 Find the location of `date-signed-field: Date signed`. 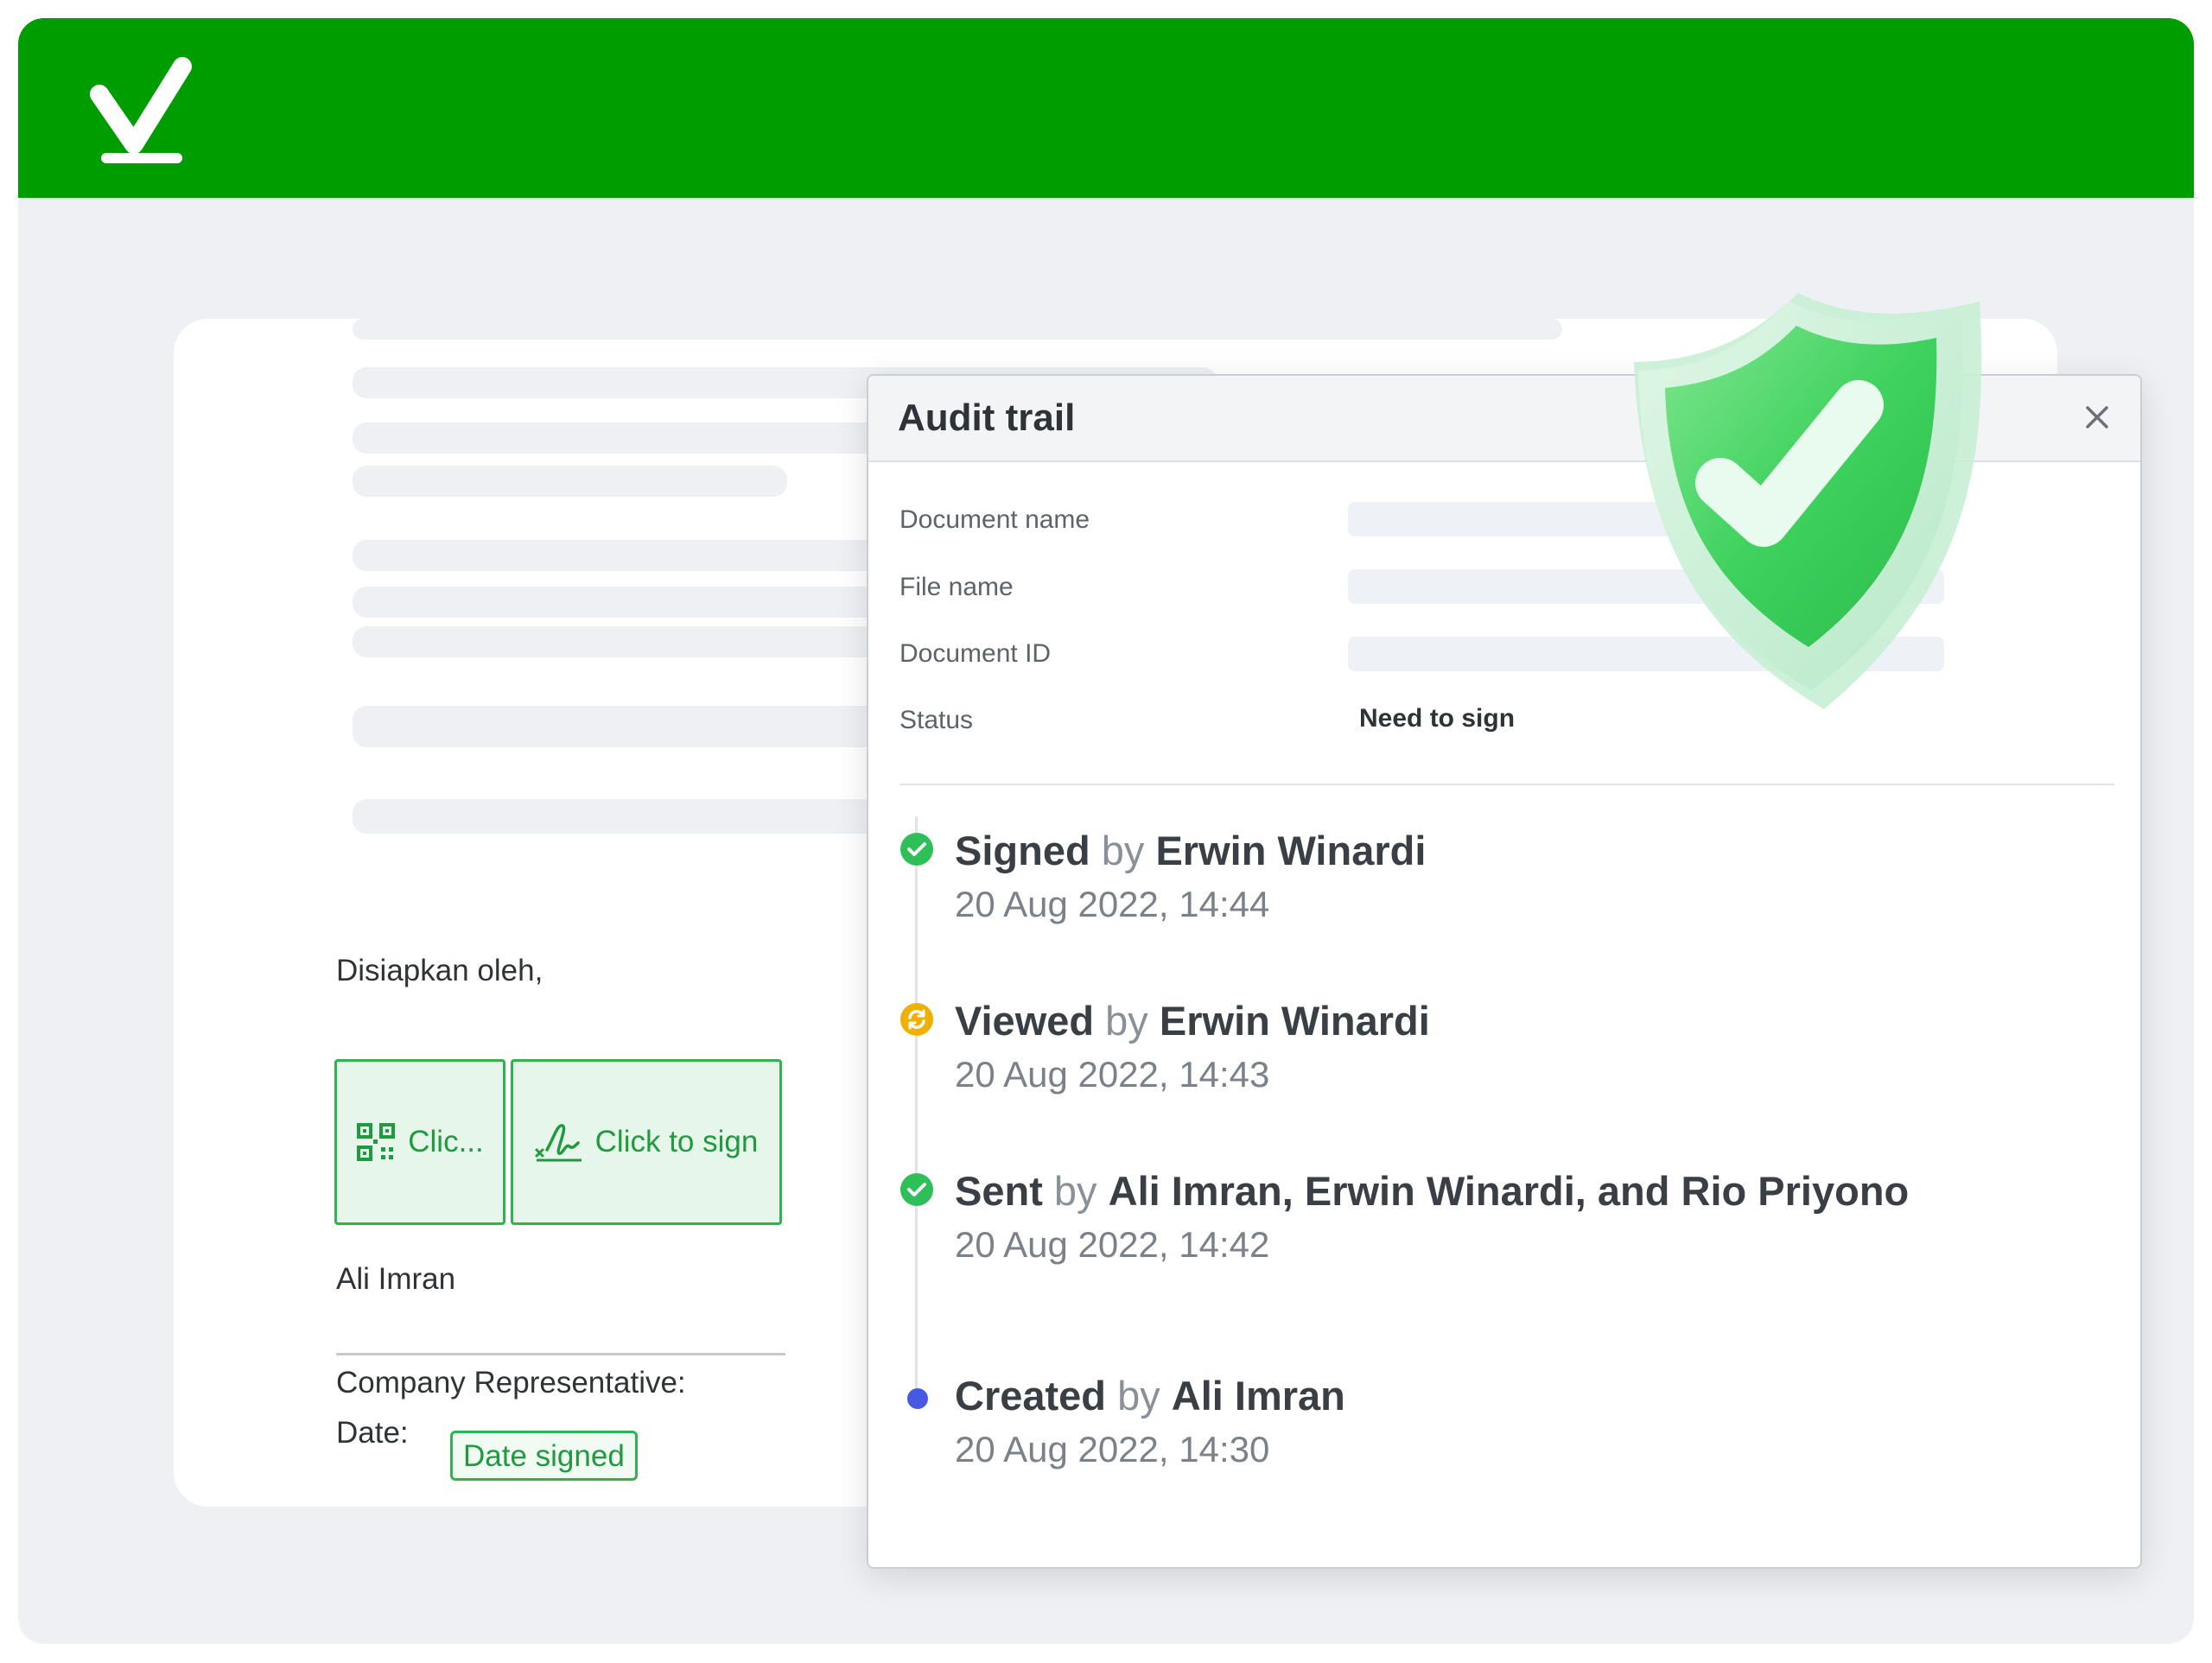

date-signed-field: Date signed is located at coordinates (544, 1456).